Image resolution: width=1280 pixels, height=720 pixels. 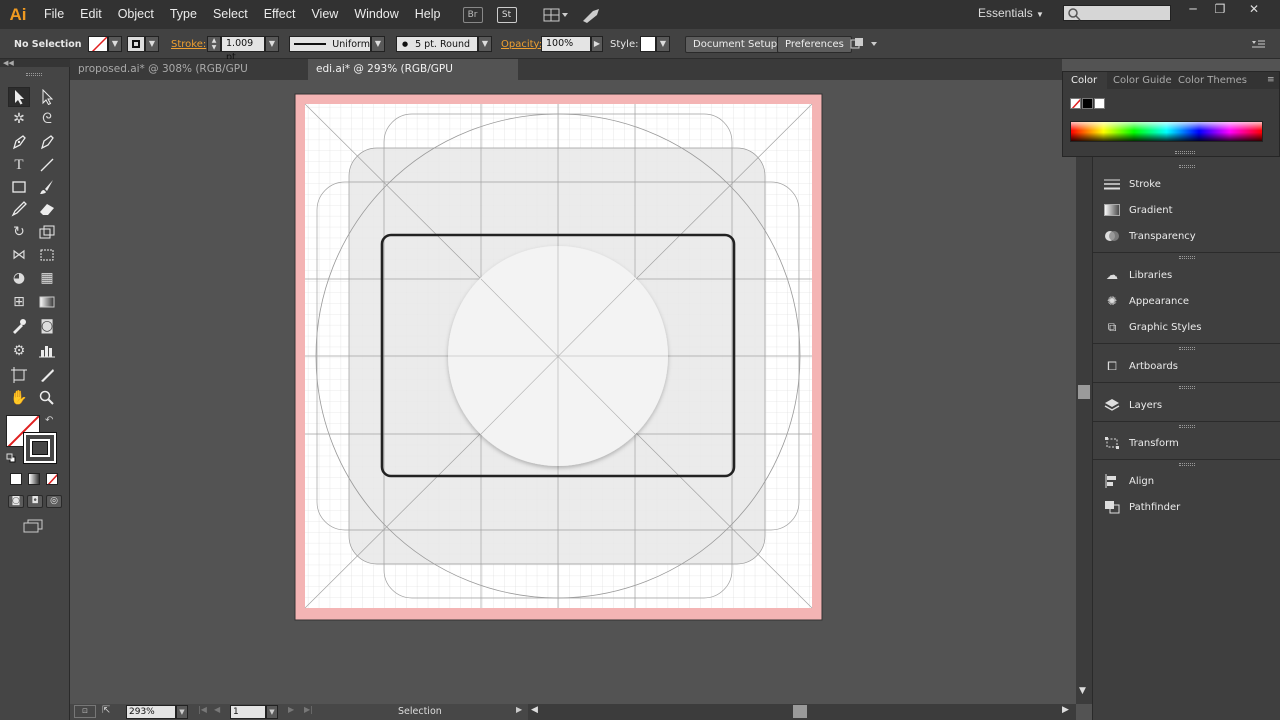 What do you see at coordinates (1193, 9) in the screenshot?
I see `minimize-button: ─` at bounding box center [1193, 9].